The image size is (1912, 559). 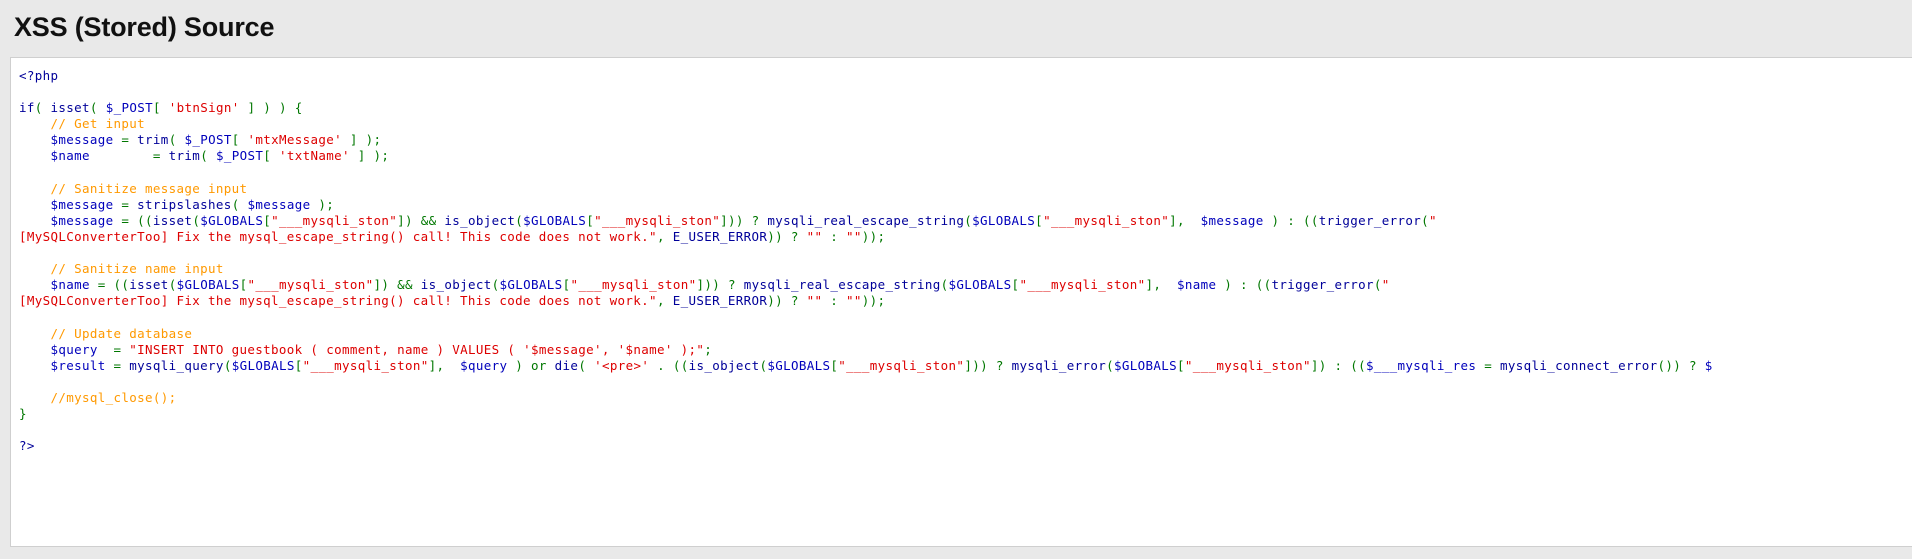 What do you see at coordinates (105, 333) in the screenshot?
I see `code-line: // Update database` at bounding box center [105, 333].